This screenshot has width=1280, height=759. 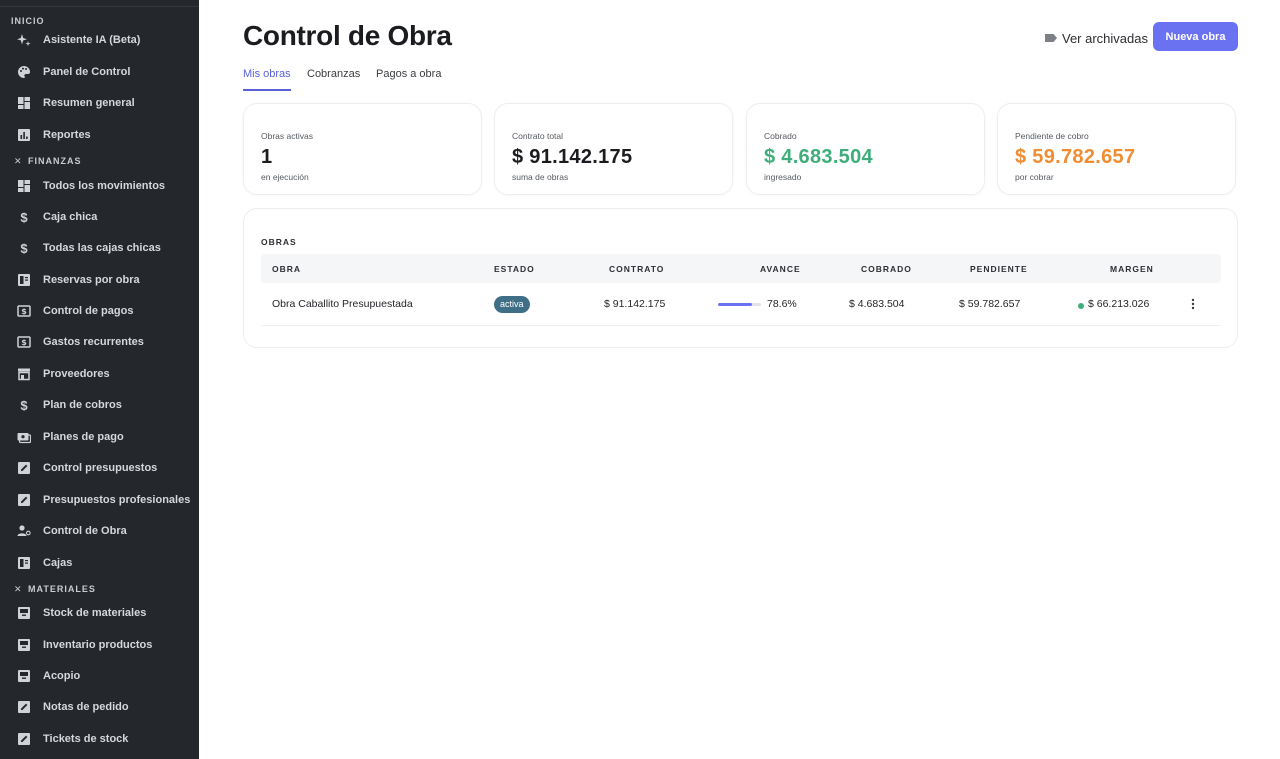 I want to click on stat-label: Pendiente de cobro, so click(x=1052, y=136).